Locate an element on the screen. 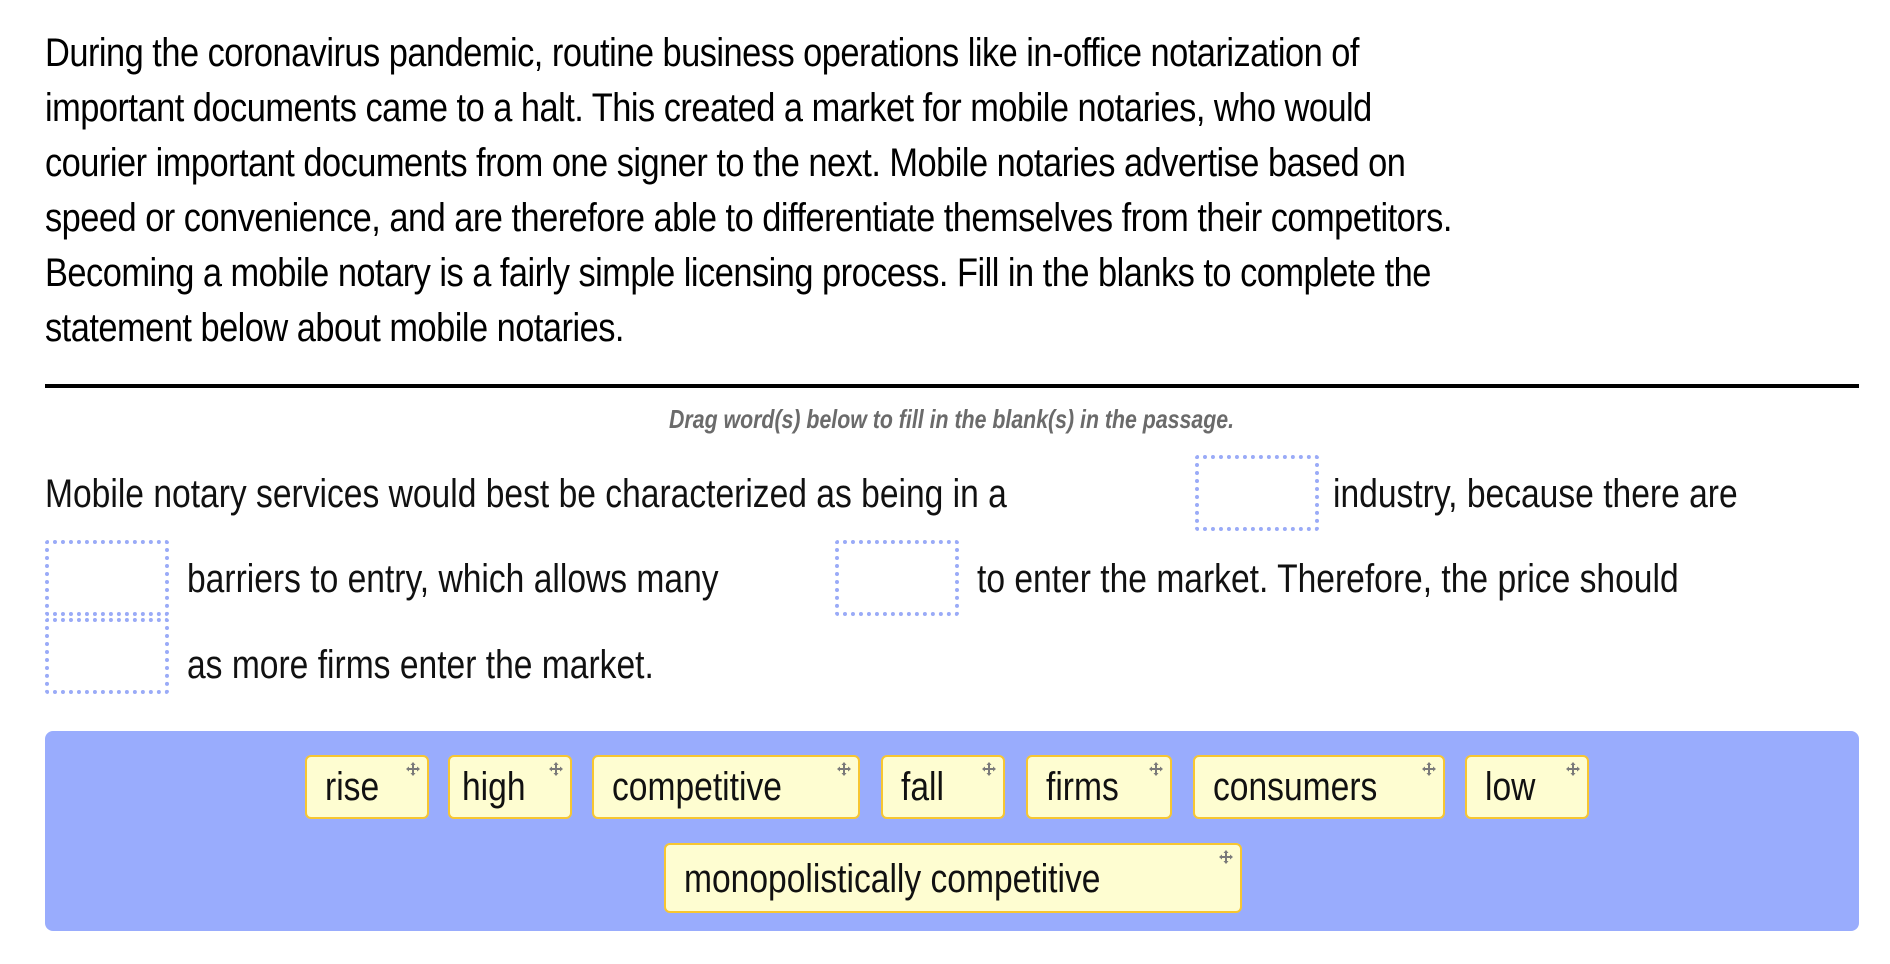  word-chip-competitive: competitive is located at coordinates (726, 787).